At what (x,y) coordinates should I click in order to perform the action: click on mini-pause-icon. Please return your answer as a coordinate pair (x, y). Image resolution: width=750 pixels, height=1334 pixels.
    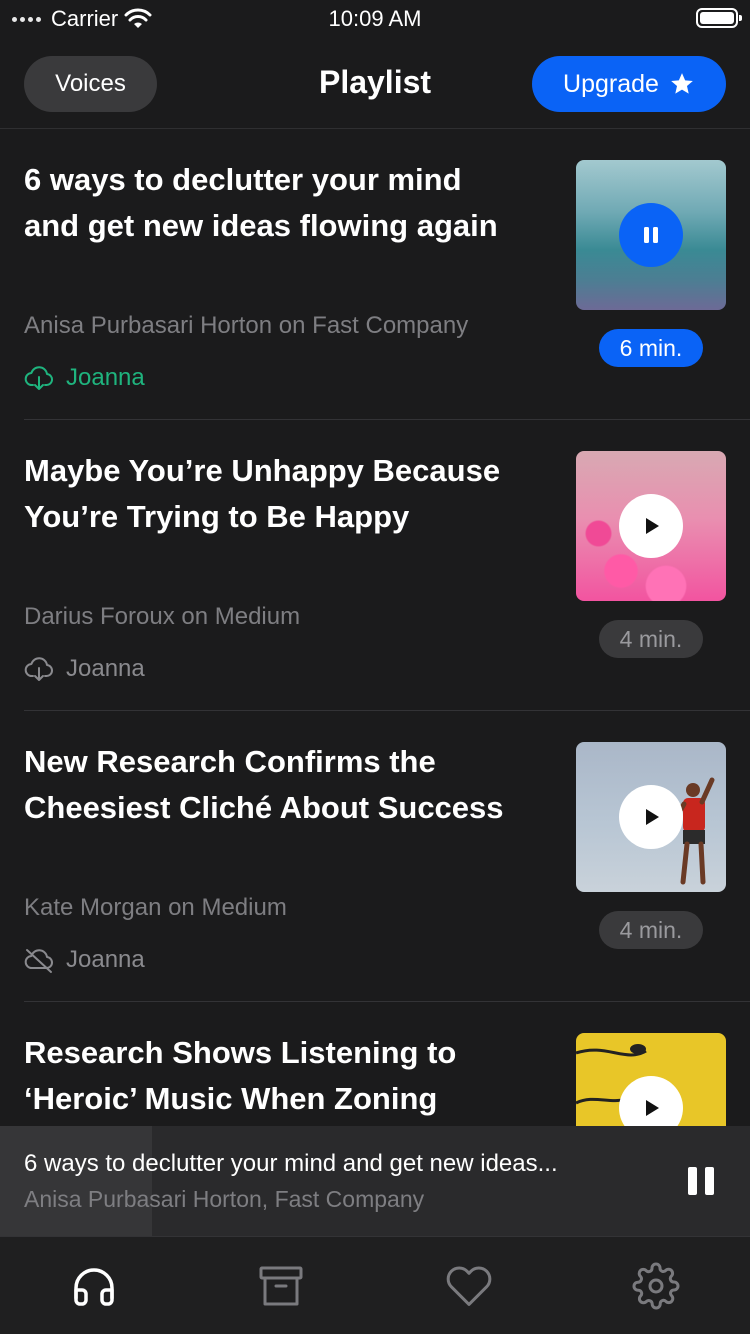
    Looking at the image, I should click on (701, 1181).